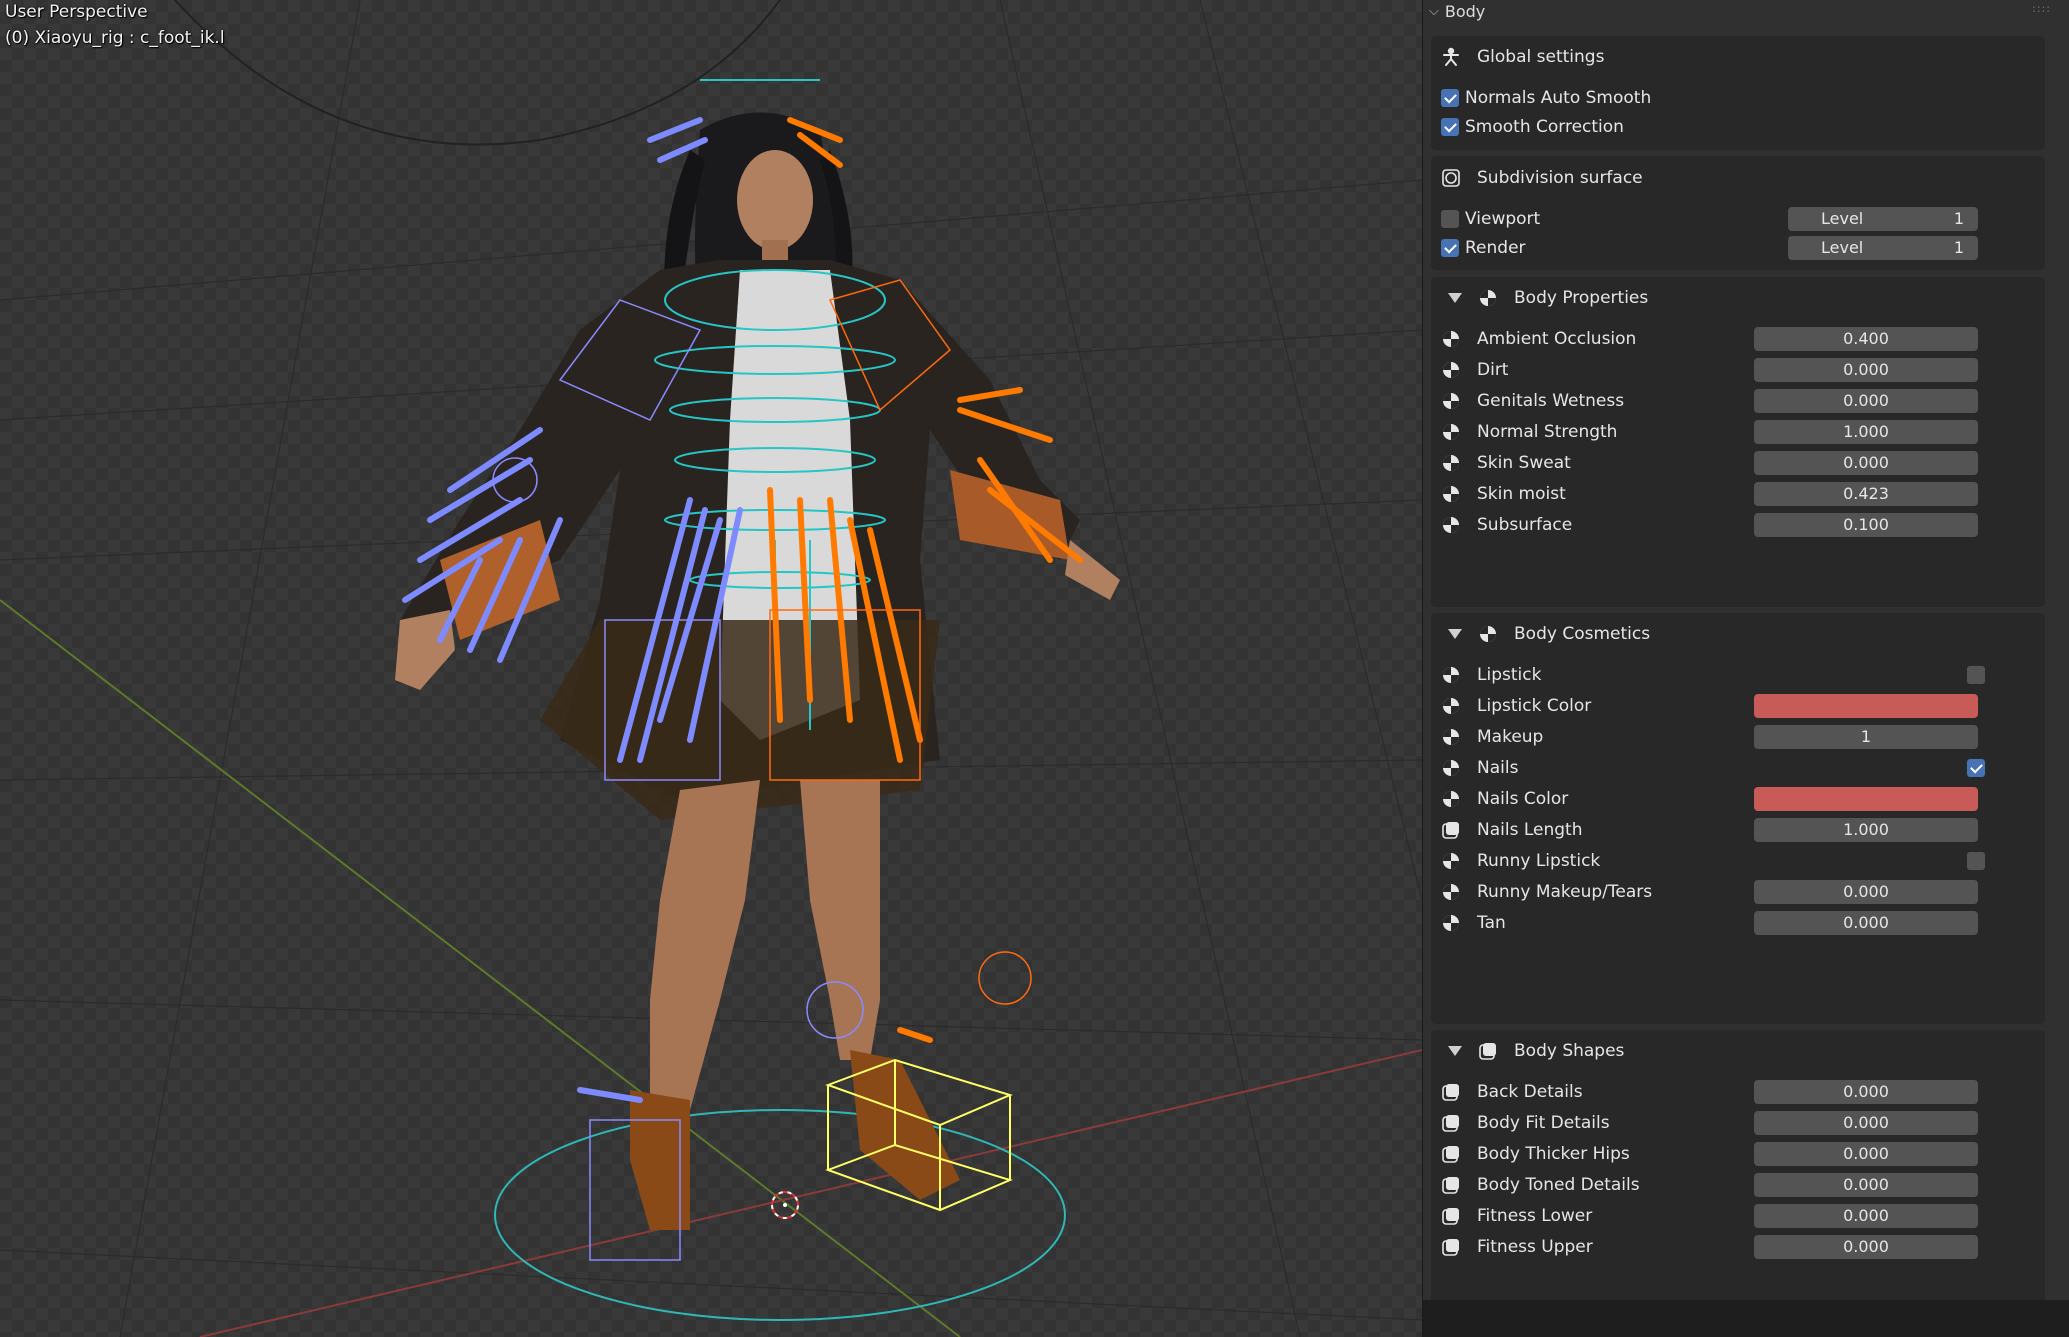  Describe the element at coordinates (1450, 98) in the screenshot. I see `normals-auto-smooth-checkbox` at that location.